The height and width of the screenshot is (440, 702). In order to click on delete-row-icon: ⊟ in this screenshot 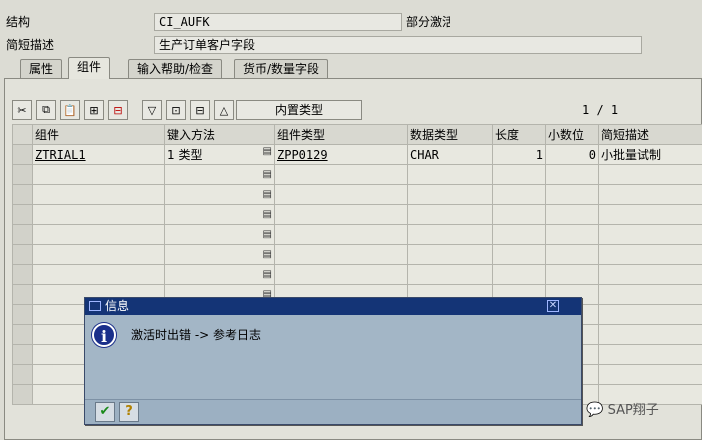, I will do `click(118, 110)`.